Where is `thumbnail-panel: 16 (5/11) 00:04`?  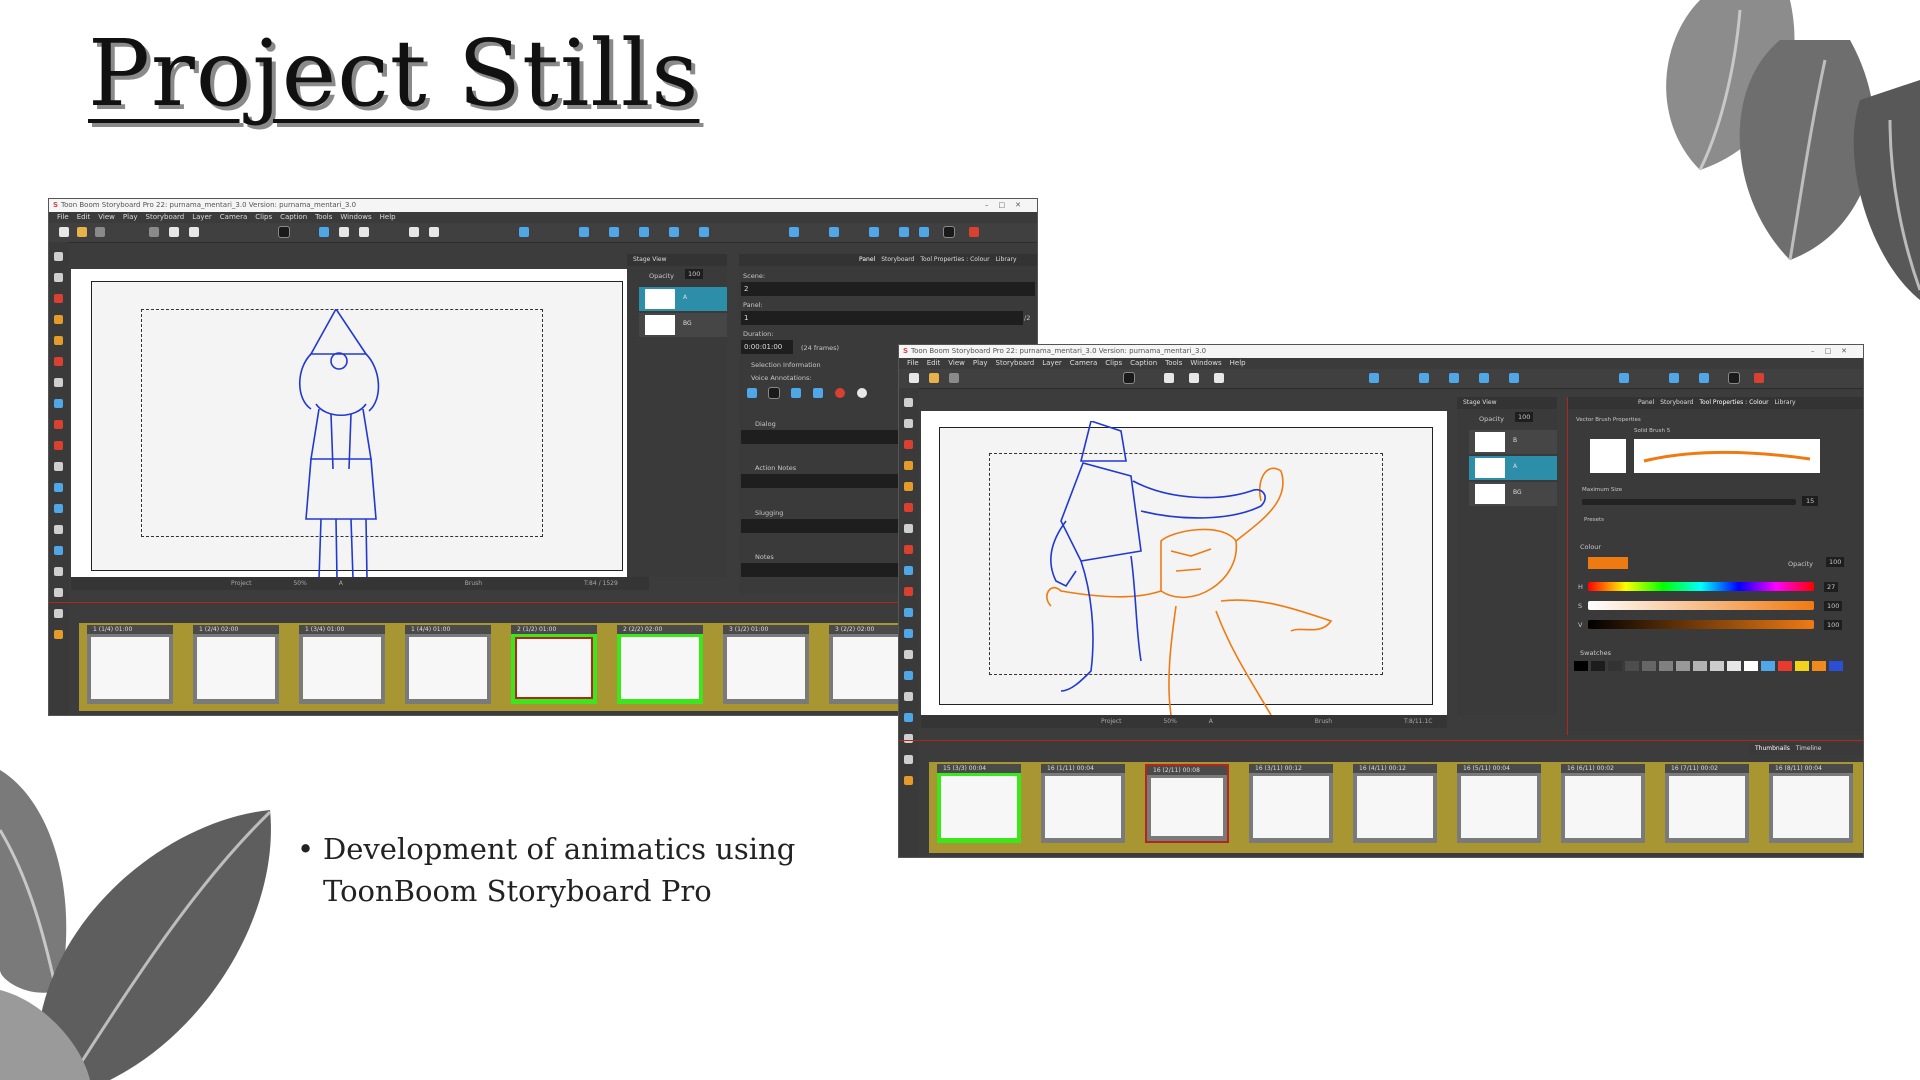 thumbnail-panel: 16 (5/11) 00:04 is located at coordinates (1499, 803).